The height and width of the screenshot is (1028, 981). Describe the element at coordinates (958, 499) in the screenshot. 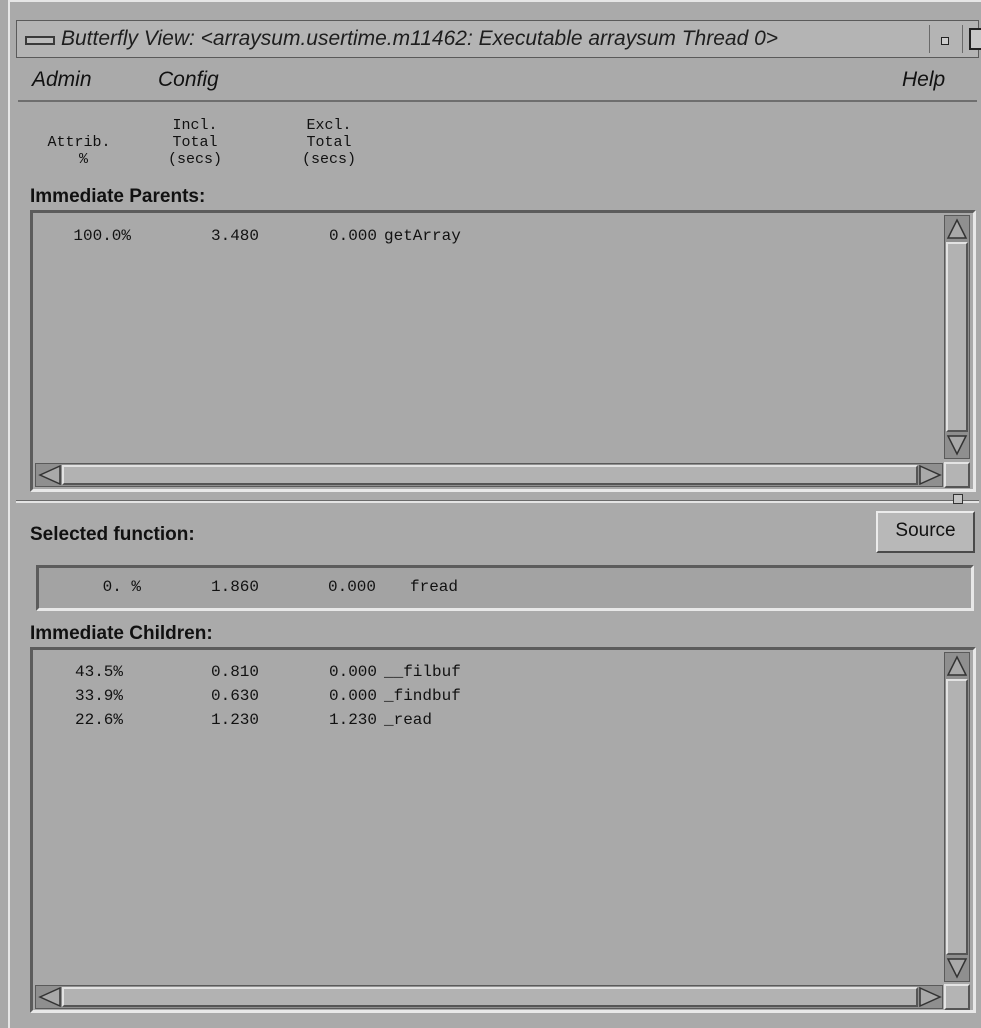

I see `pane-sash-handle` at that location.